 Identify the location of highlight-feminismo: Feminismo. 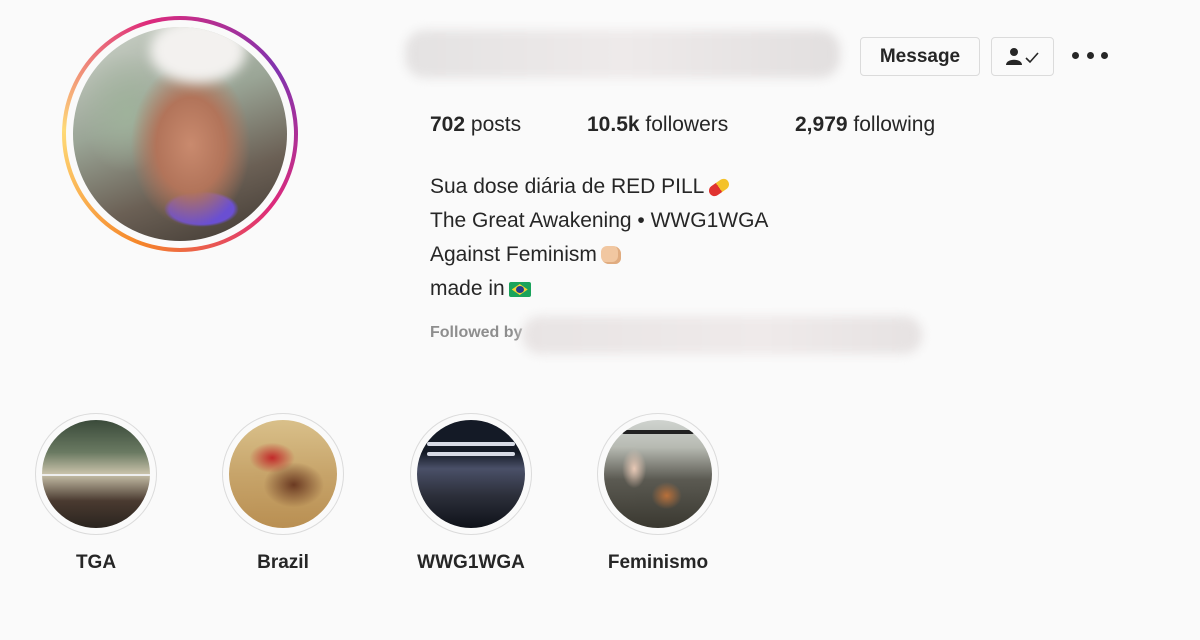
(658, 493).